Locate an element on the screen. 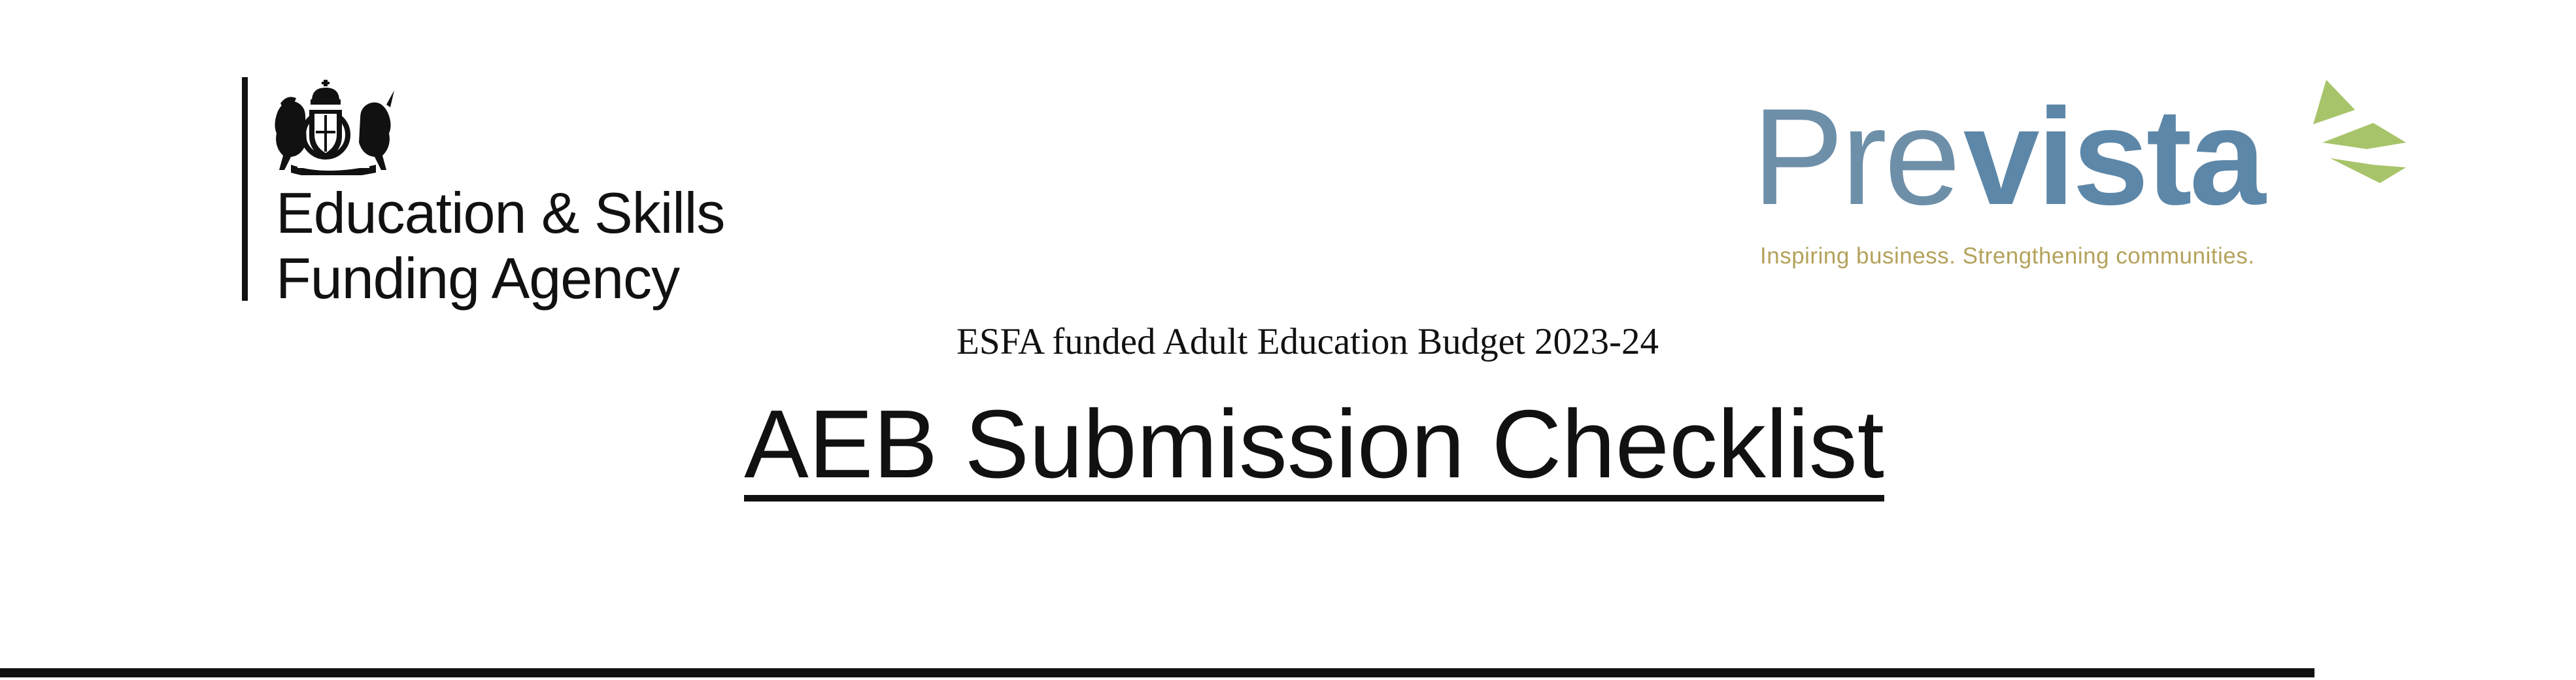  esfa-logo-divider is located at coordinates (245, 189).